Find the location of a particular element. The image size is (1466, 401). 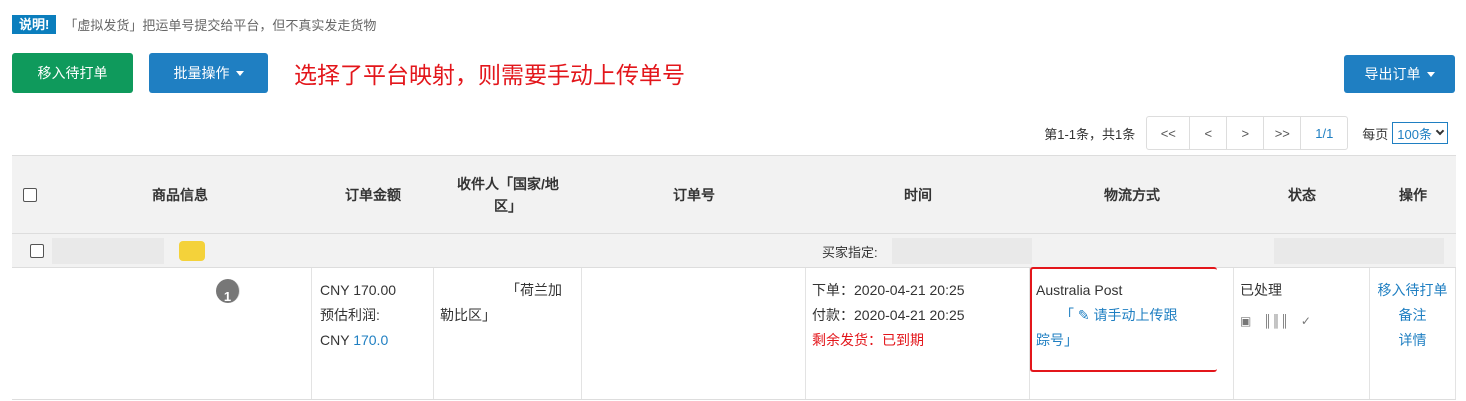

header-amount: 订单金额 is located at coordinates (373, 194).